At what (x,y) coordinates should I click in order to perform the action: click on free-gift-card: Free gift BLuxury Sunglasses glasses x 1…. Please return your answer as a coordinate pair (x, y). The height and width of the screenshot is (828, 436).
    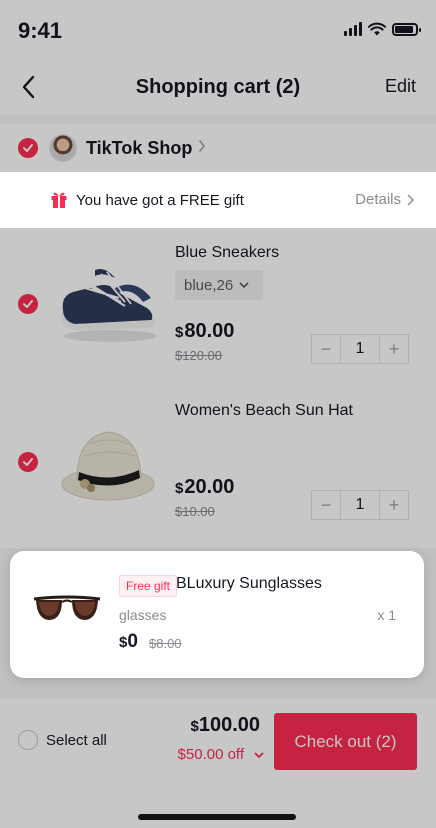
    Looking at the image, I should click on (217, 614).